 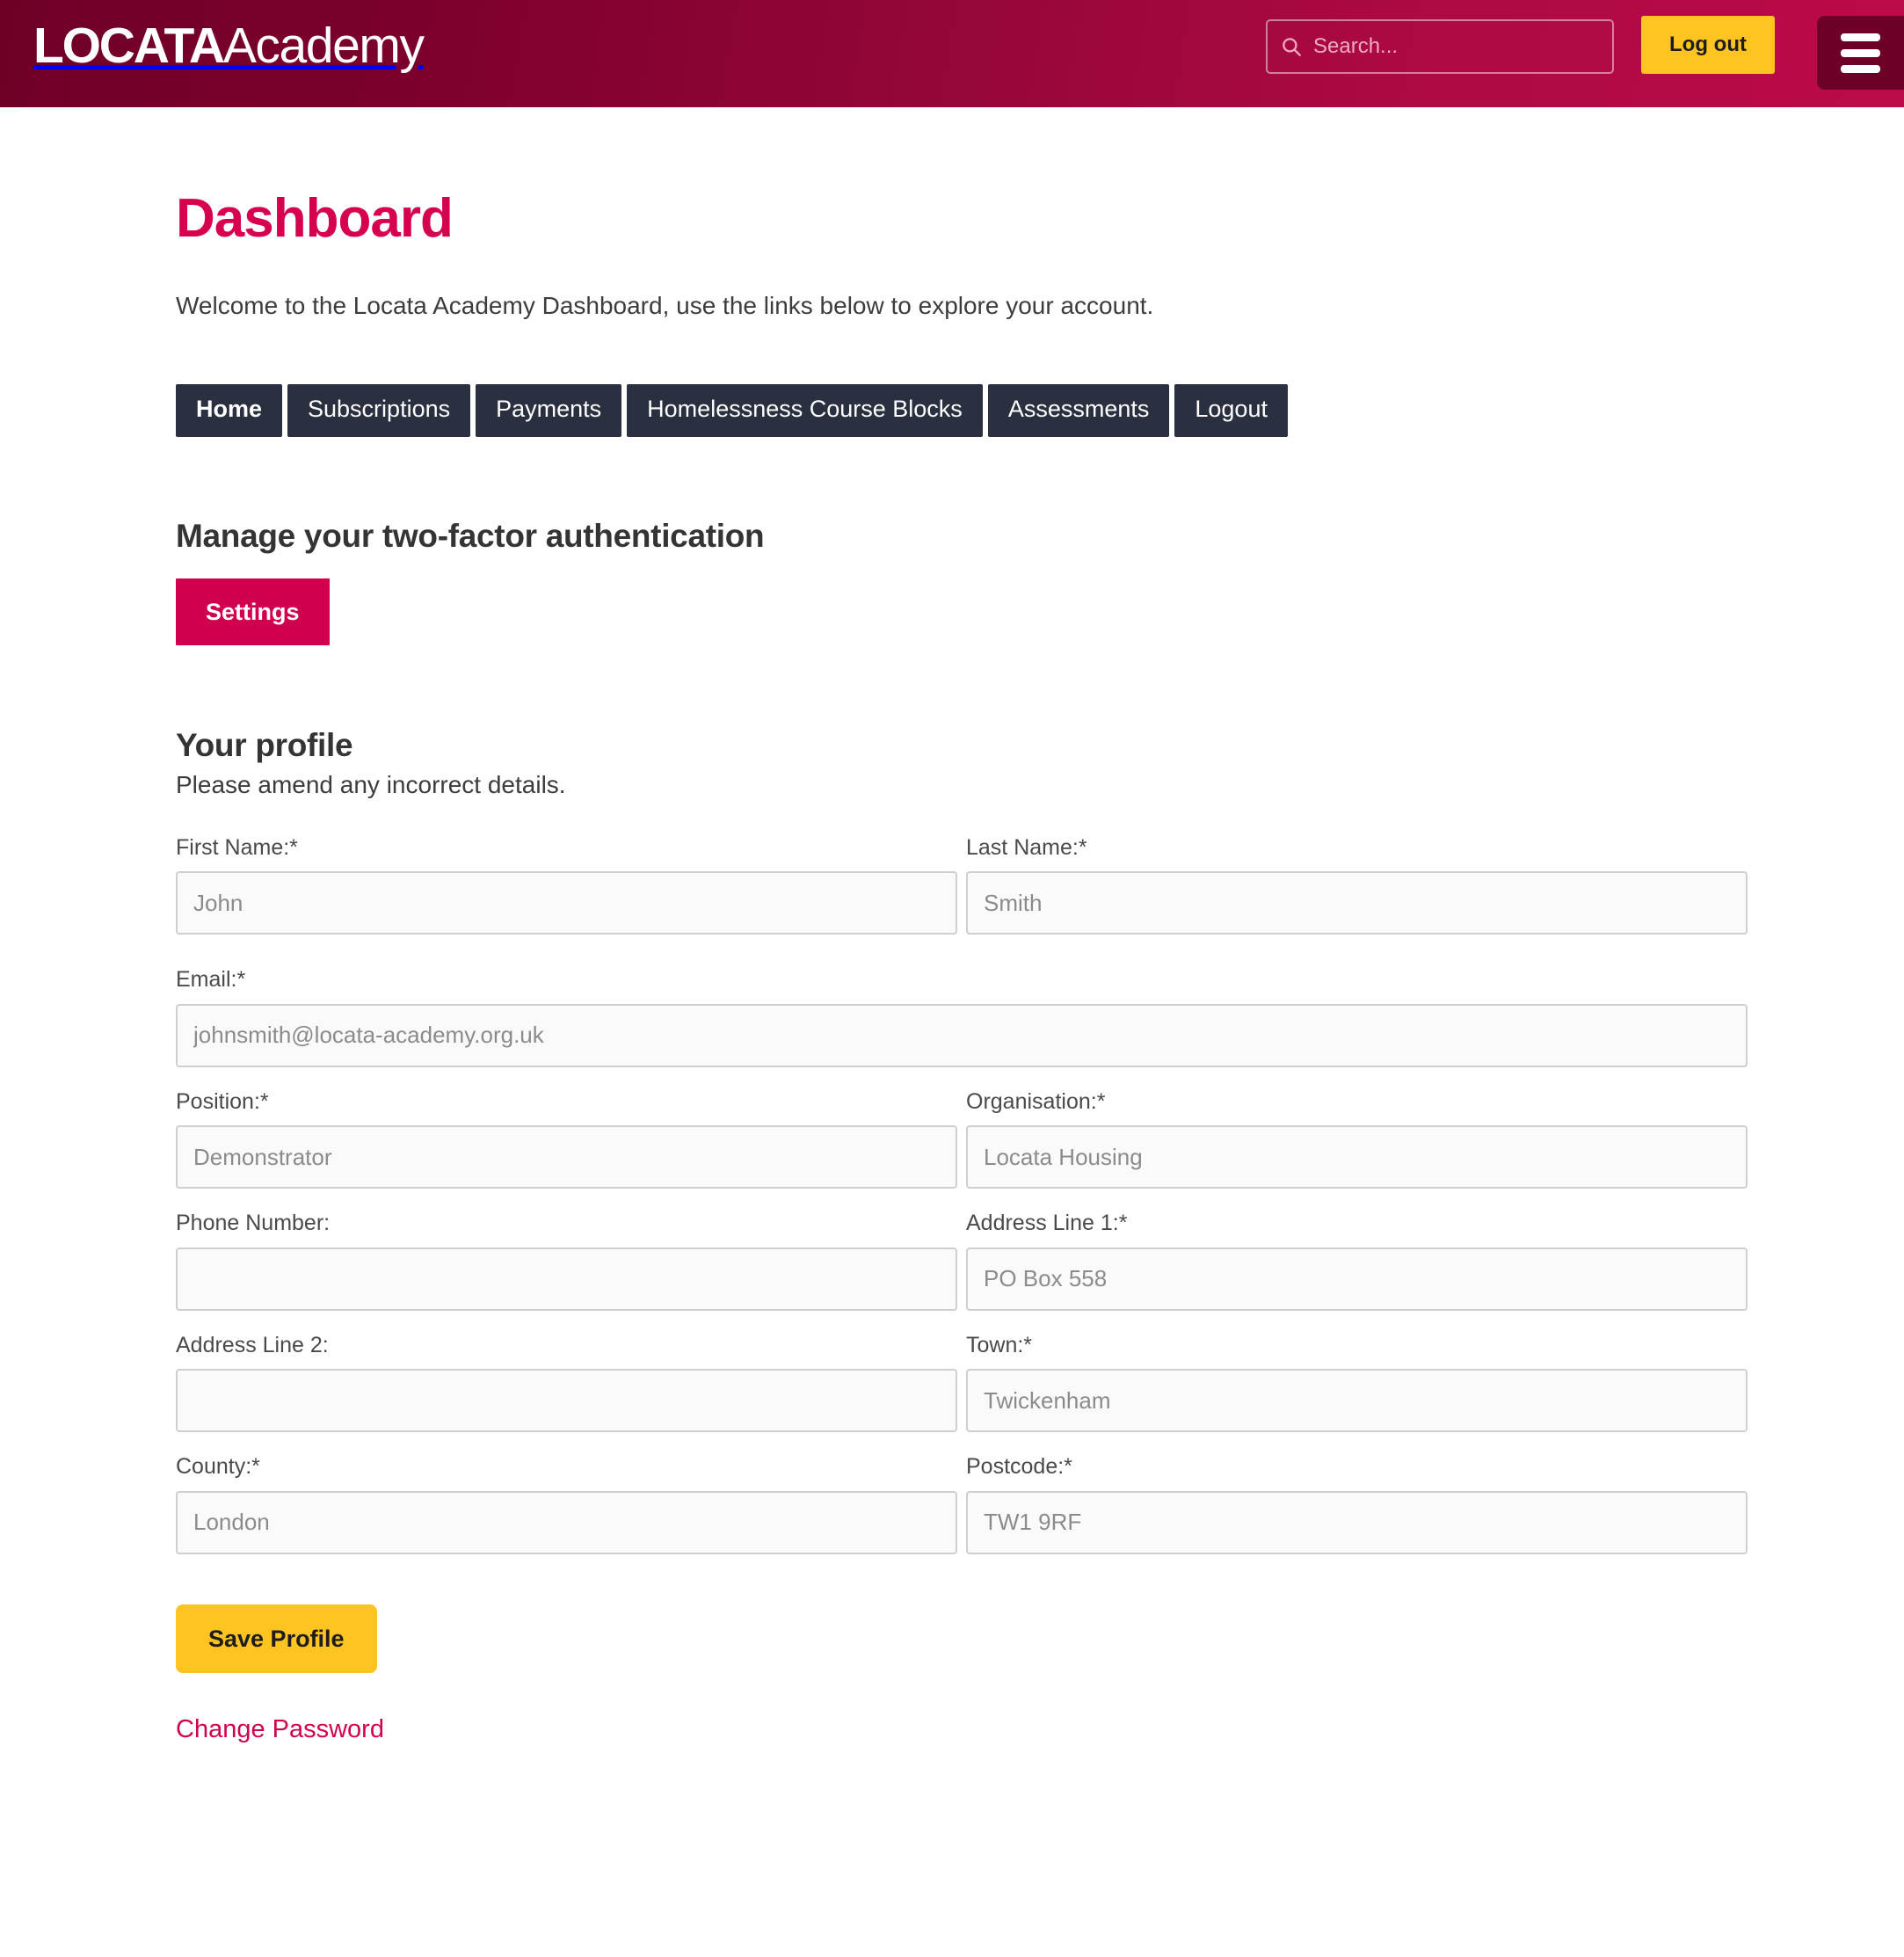 What do you see at coordinates (805, 410) in the screenshot?
I see `nav-tab-homelessness-course-blocks: Homelessness Course Blocks` at bounding box center [805, 410].